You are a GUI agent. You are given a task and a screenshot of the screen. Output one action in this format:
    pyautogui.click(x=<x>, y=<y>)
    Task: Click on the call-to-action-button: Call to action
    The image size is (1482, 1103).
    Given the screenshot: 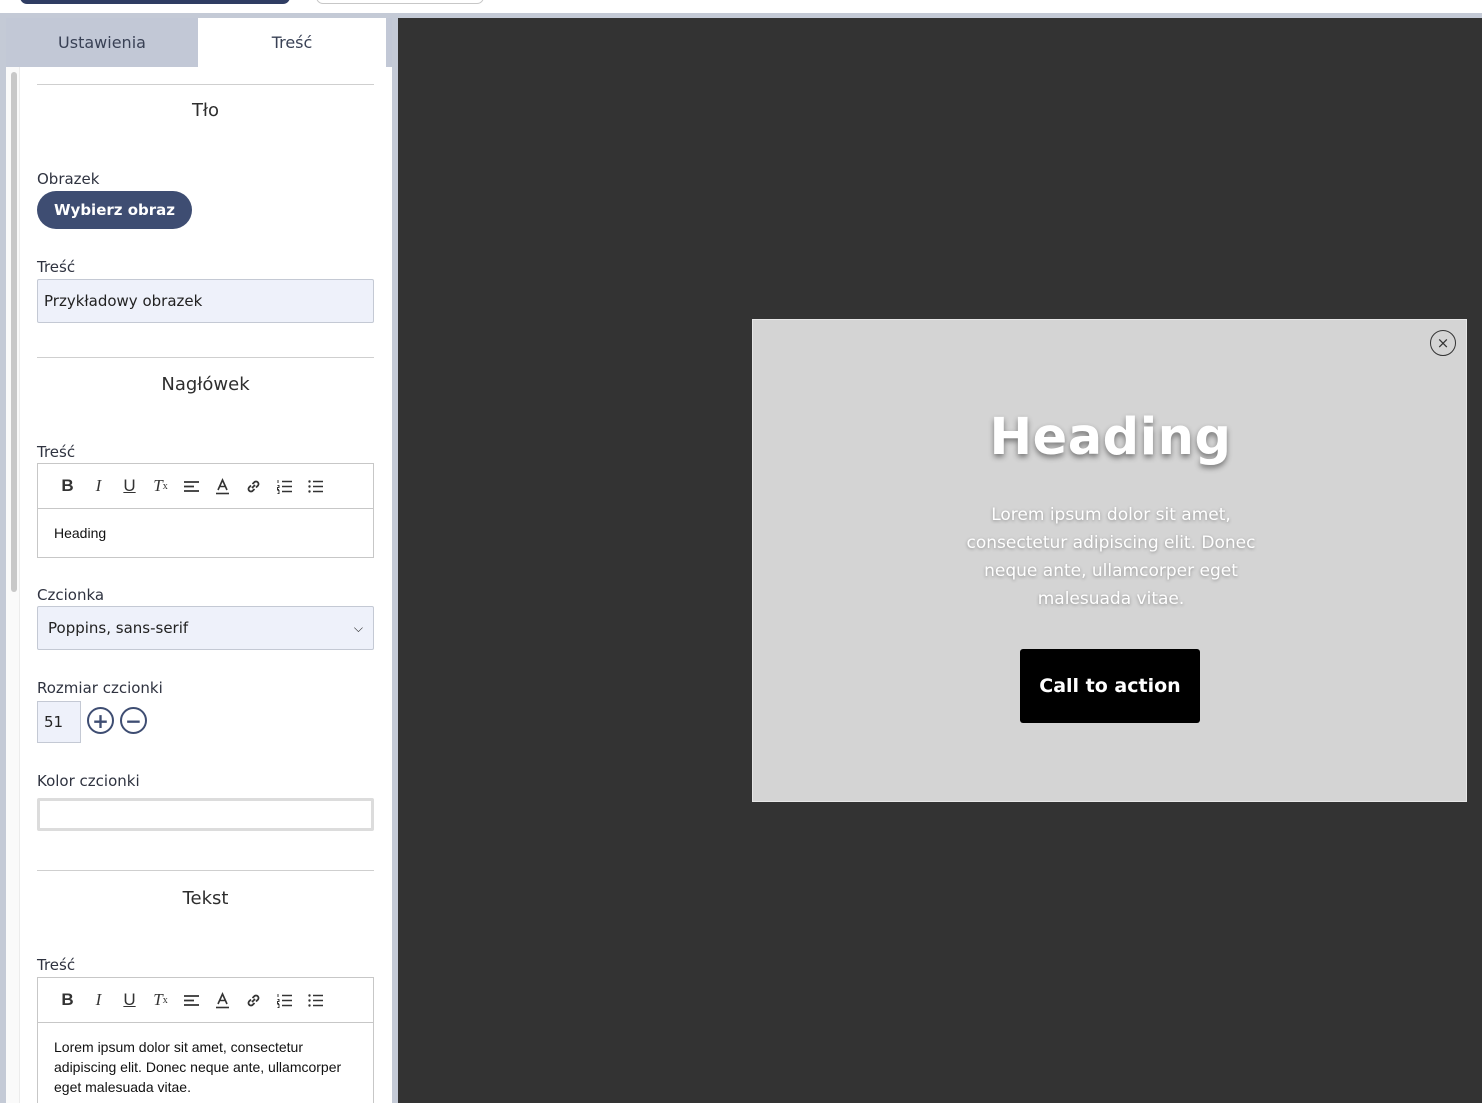 What is the action you would take?
    pyautogui.click(x=1110, y=686)
    